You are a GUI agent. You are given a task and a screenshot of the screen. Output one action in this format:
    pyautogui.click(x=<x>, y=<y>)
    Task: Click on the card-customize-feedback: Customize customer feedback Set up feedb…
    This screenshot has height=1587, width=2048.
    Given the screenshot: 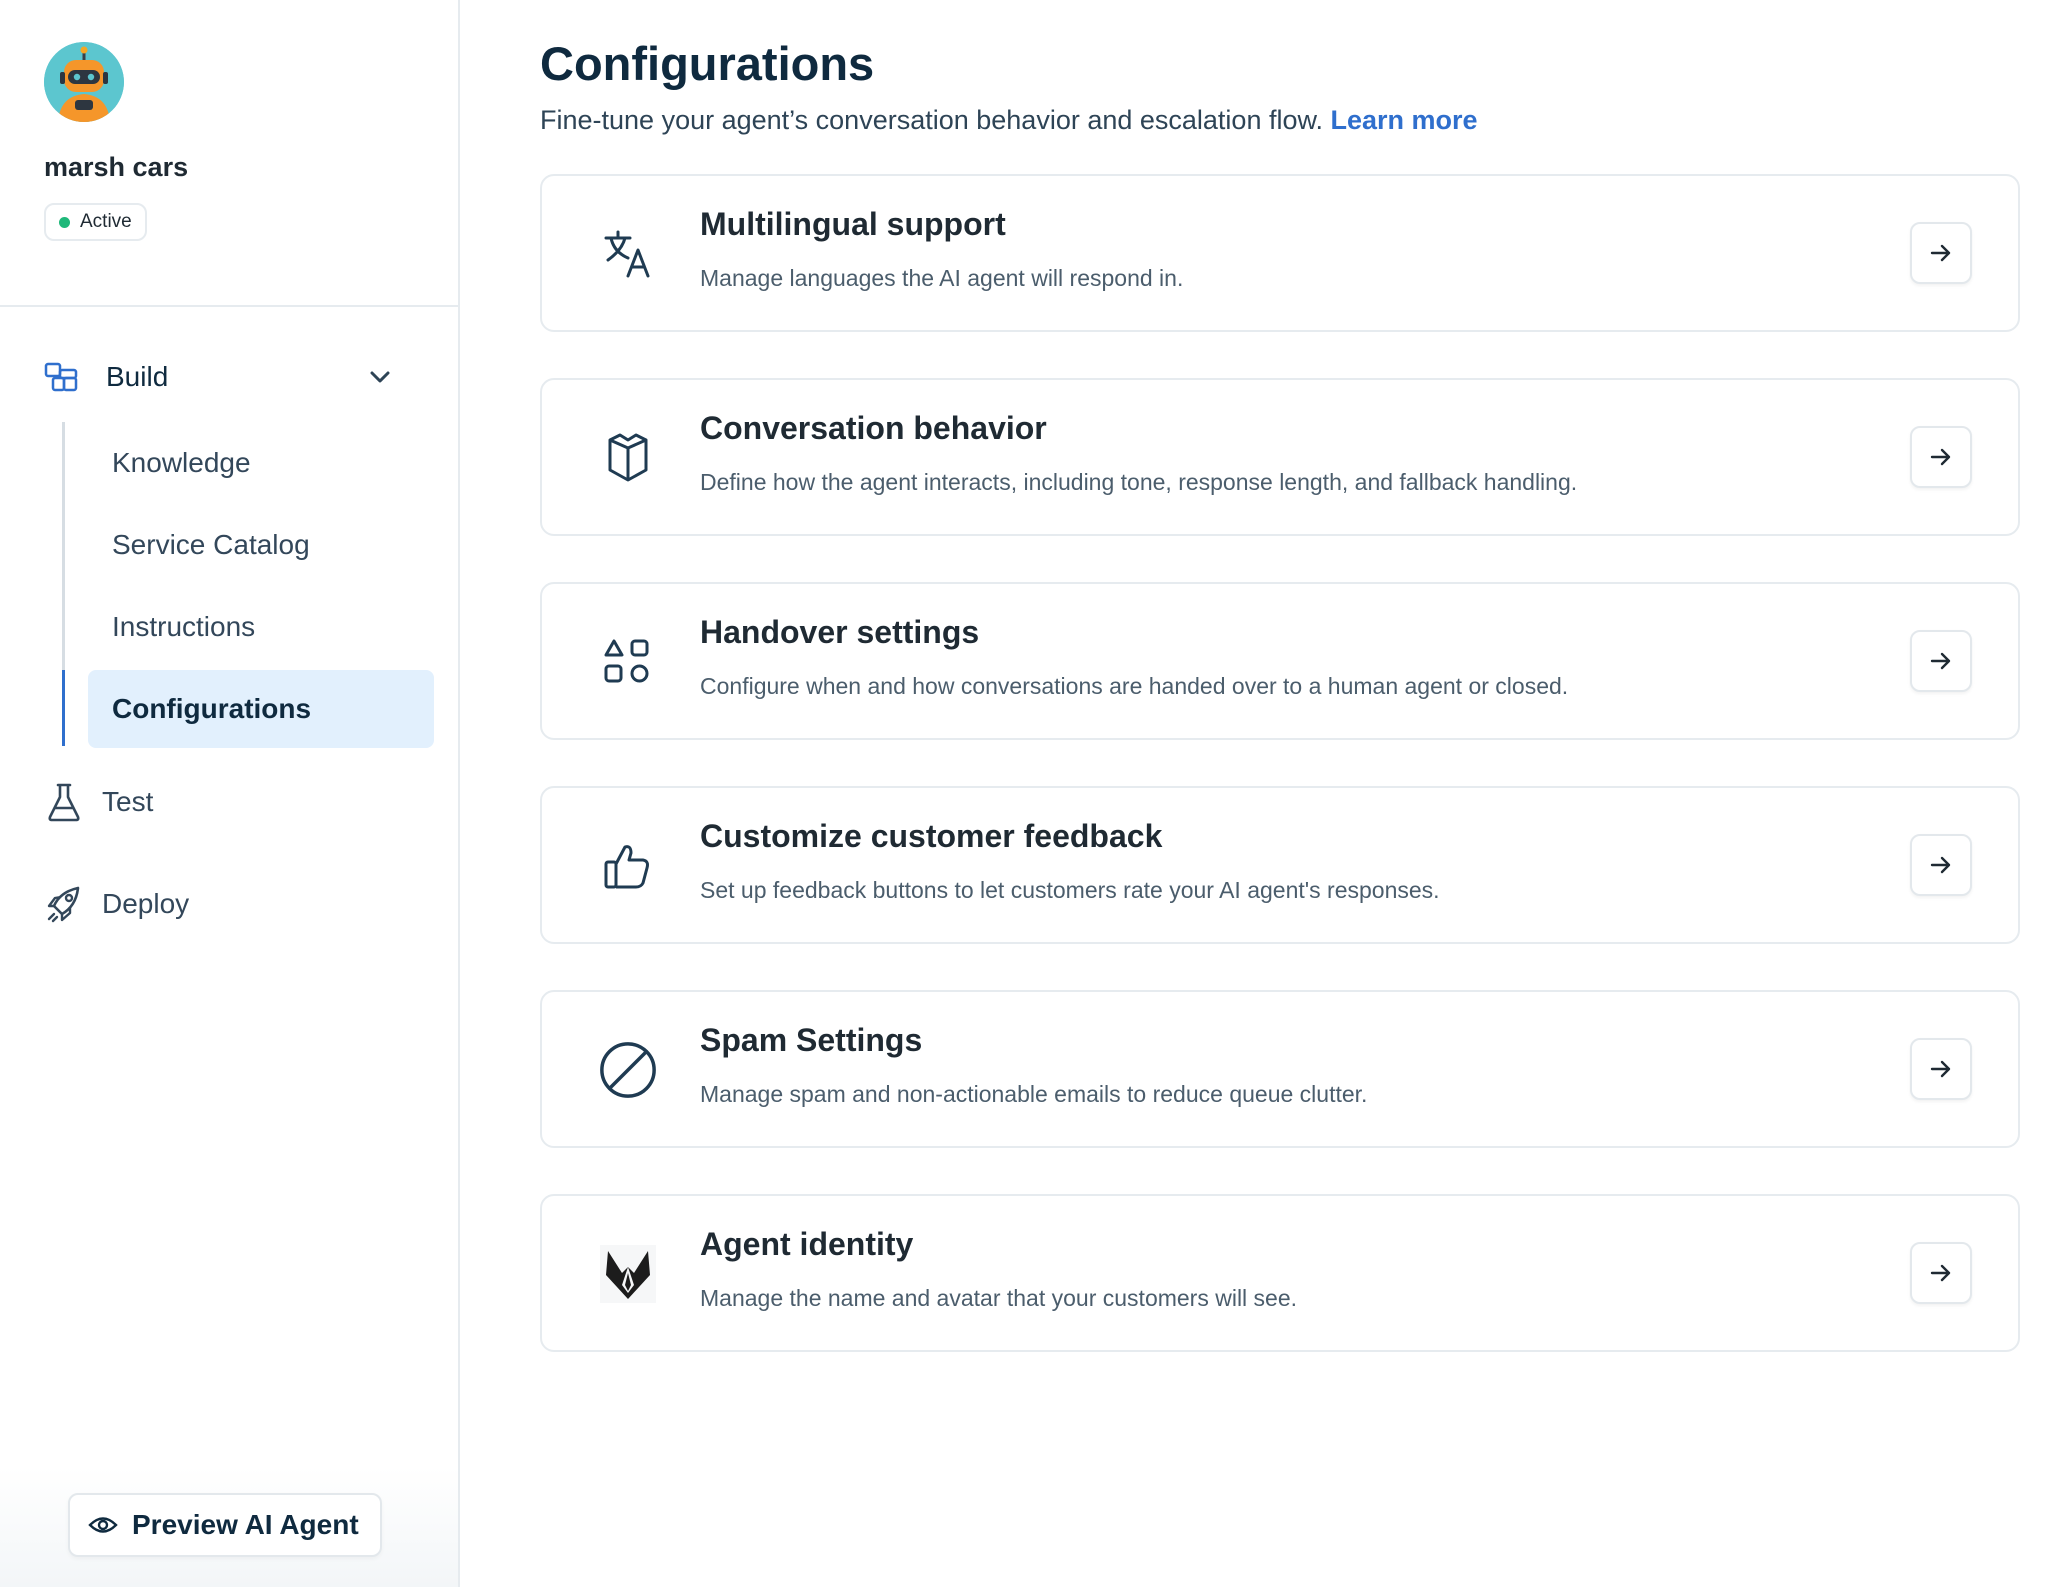 What is the action you would take?
    pyautogui.click(x=1280, y=865)
    